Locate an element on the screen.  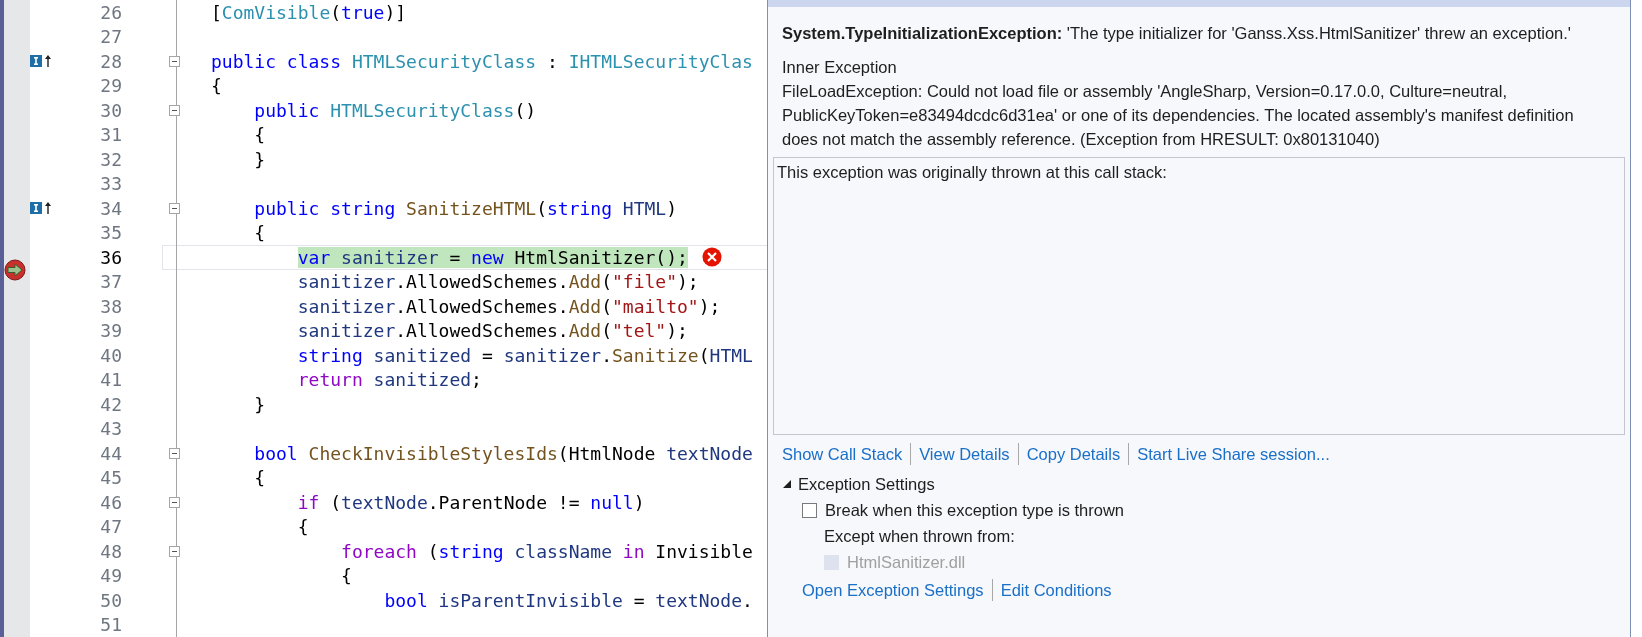
line-number: 44 is located at coordinates (110, 453).